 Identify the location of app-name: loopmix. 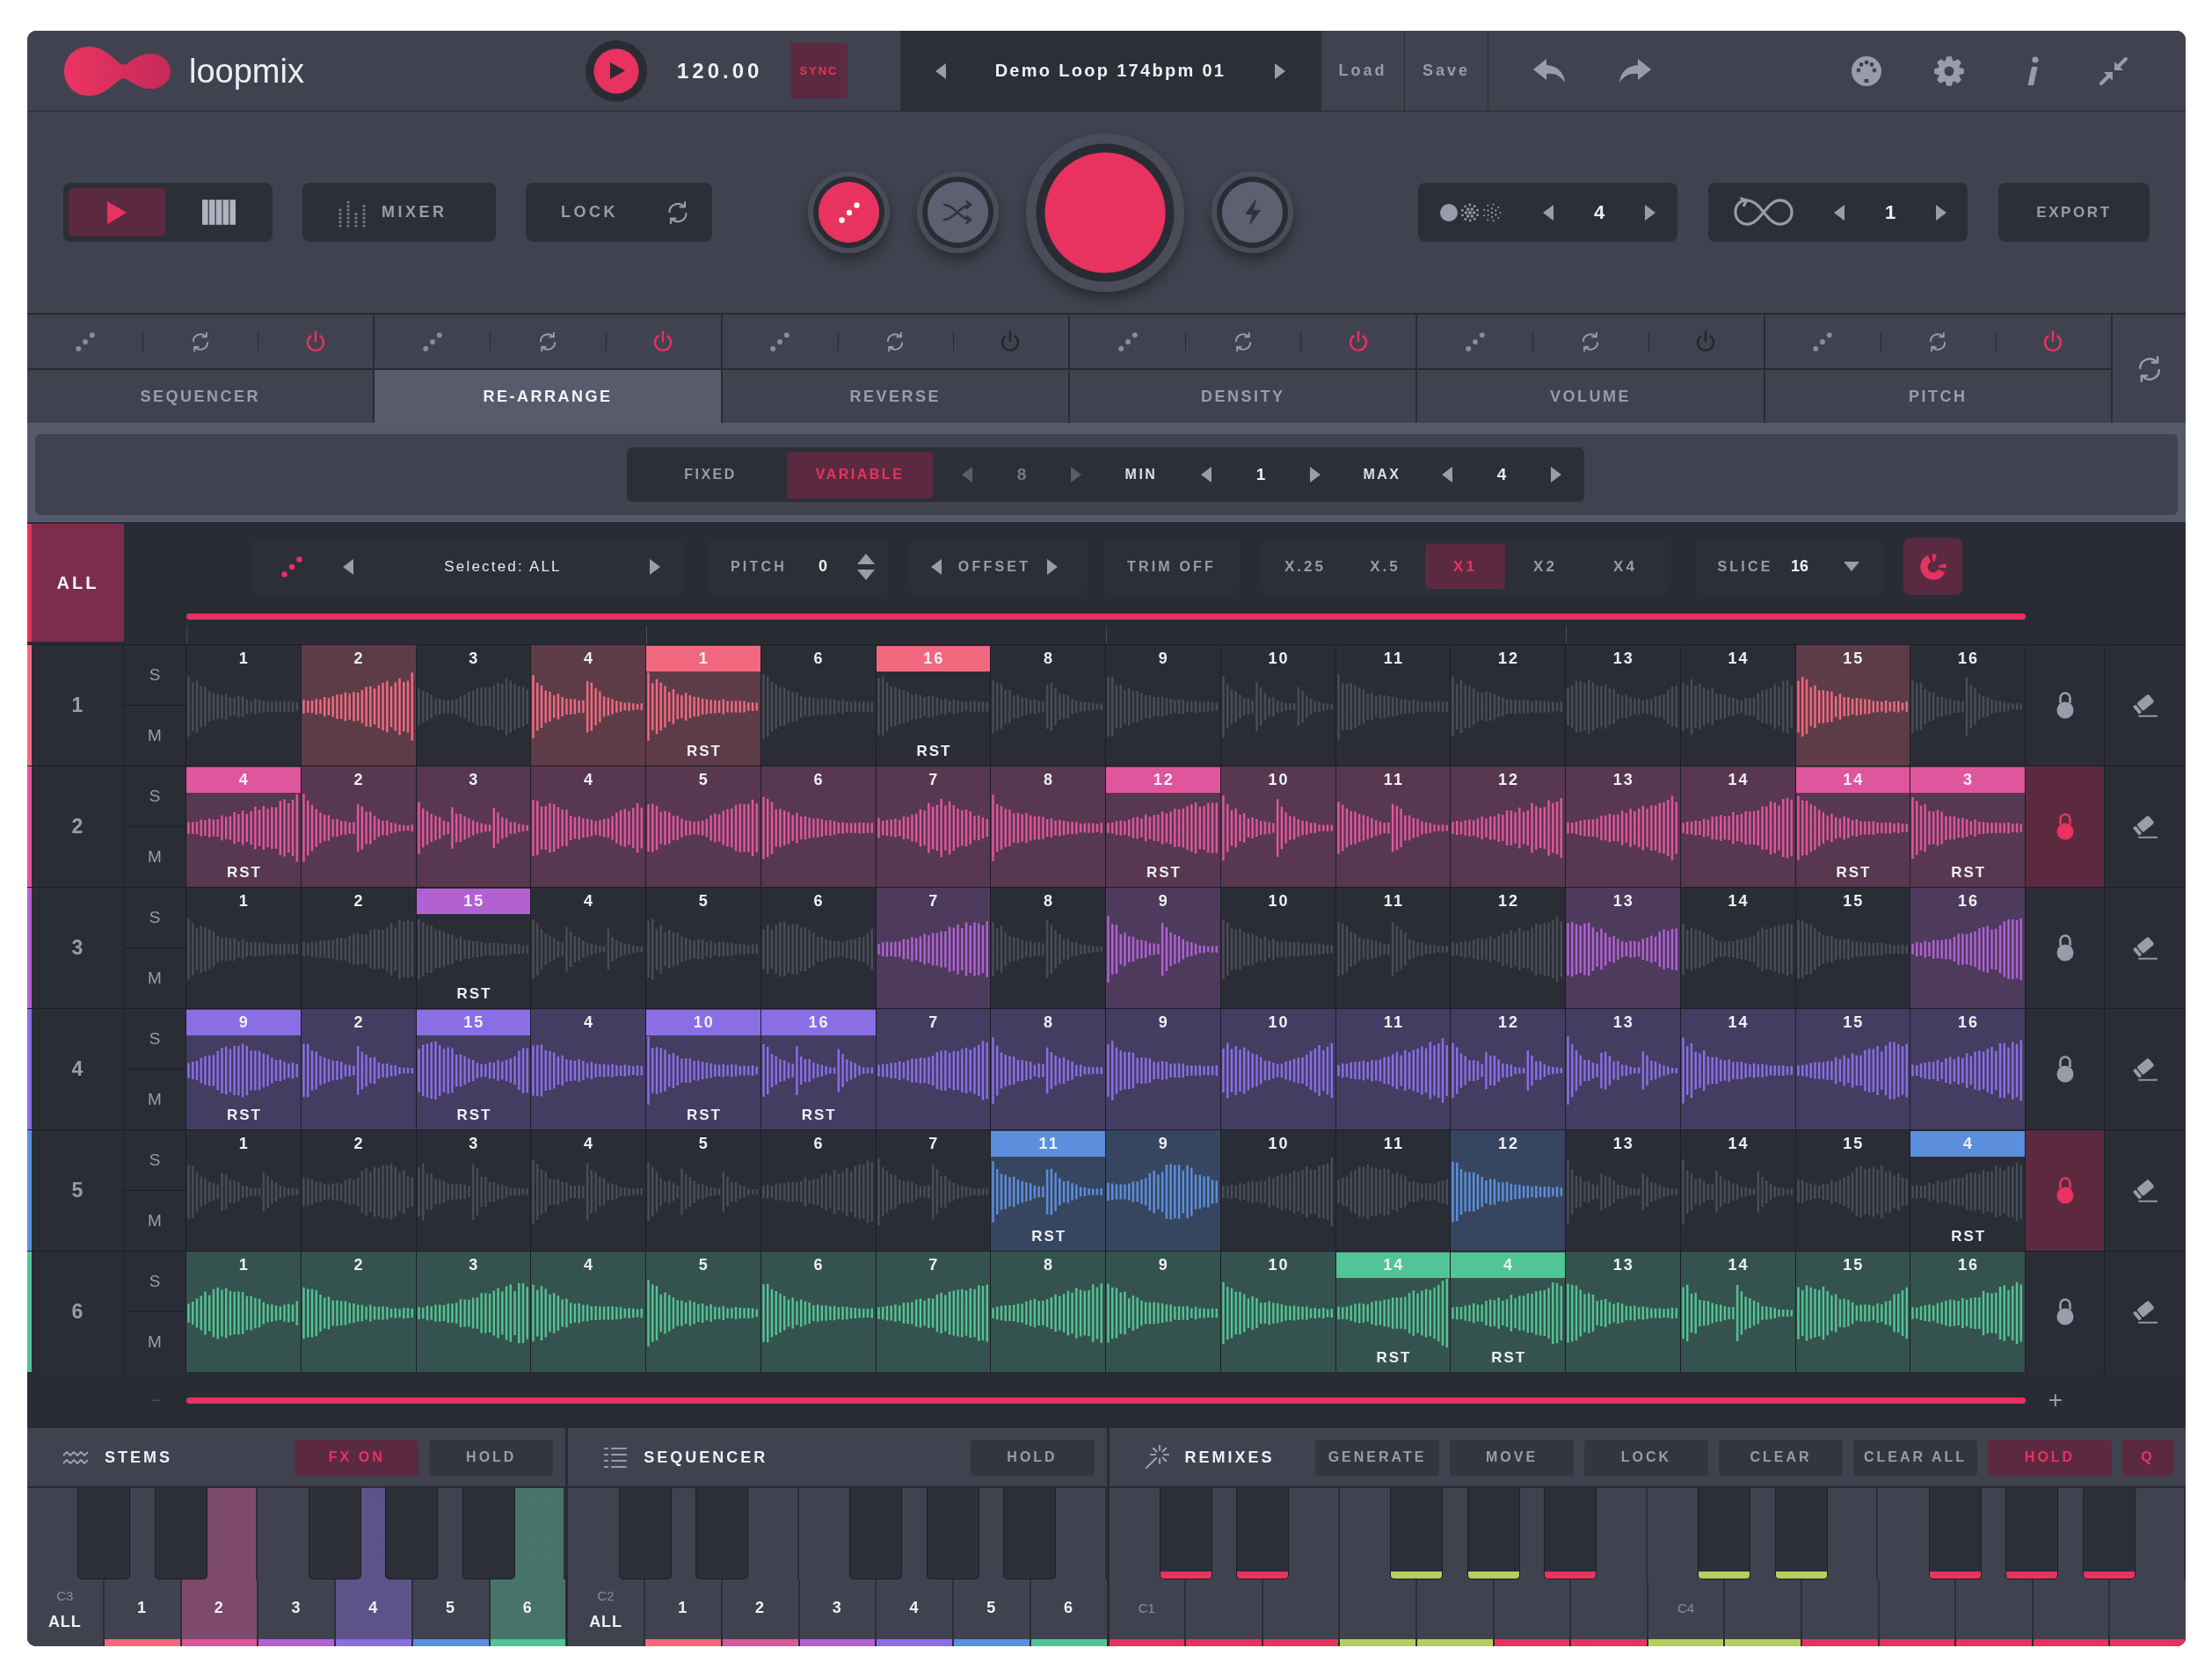
(246, 71).